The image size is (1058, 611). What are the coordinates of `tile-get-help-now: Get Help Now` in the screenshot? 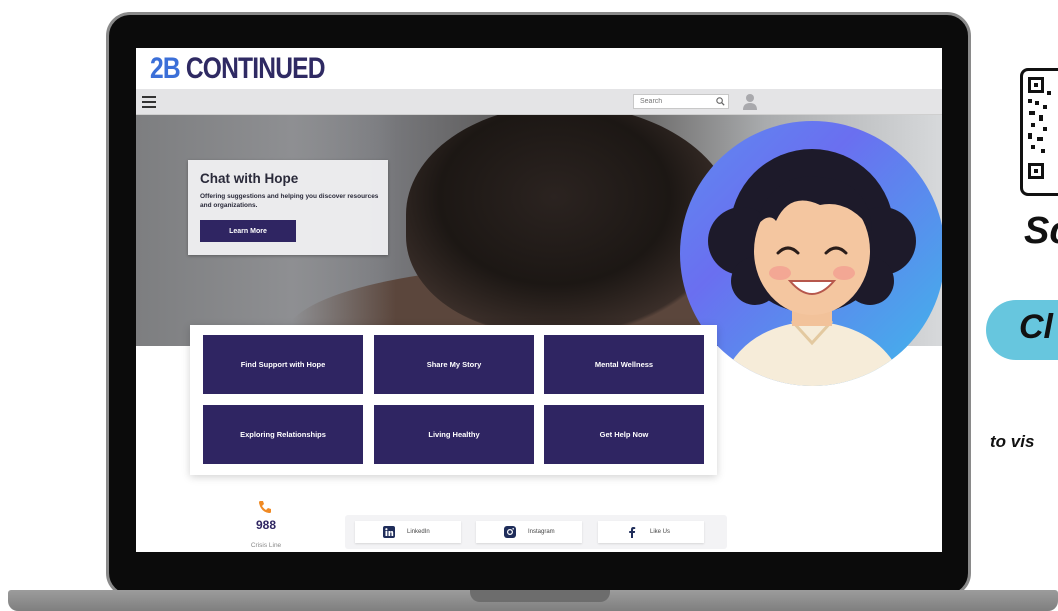 It's located at (624, 434).